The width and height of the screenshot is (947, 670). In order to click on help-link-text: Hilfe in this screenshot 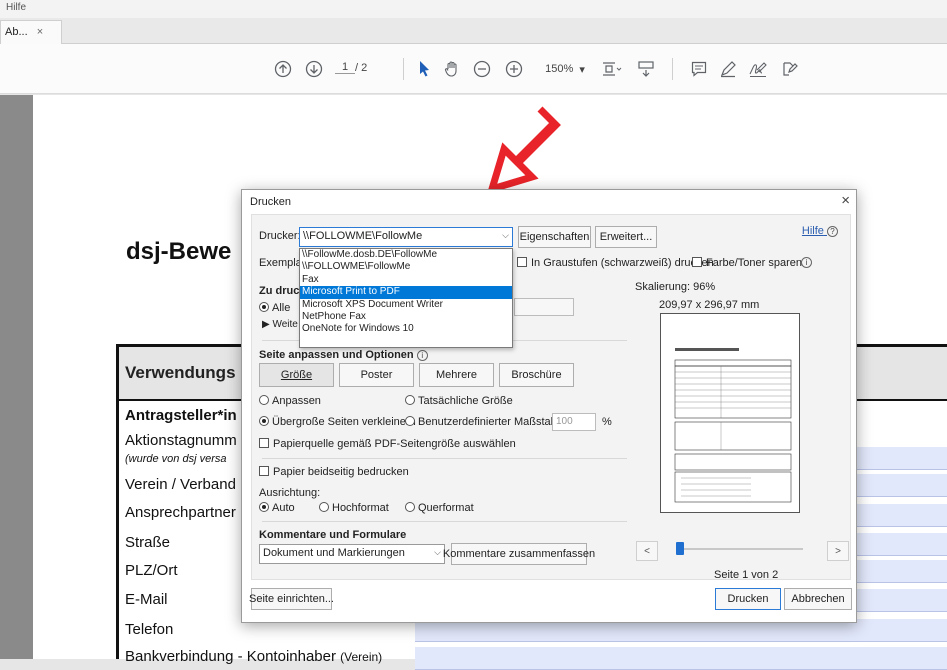, I will do `click(812, 231)`.